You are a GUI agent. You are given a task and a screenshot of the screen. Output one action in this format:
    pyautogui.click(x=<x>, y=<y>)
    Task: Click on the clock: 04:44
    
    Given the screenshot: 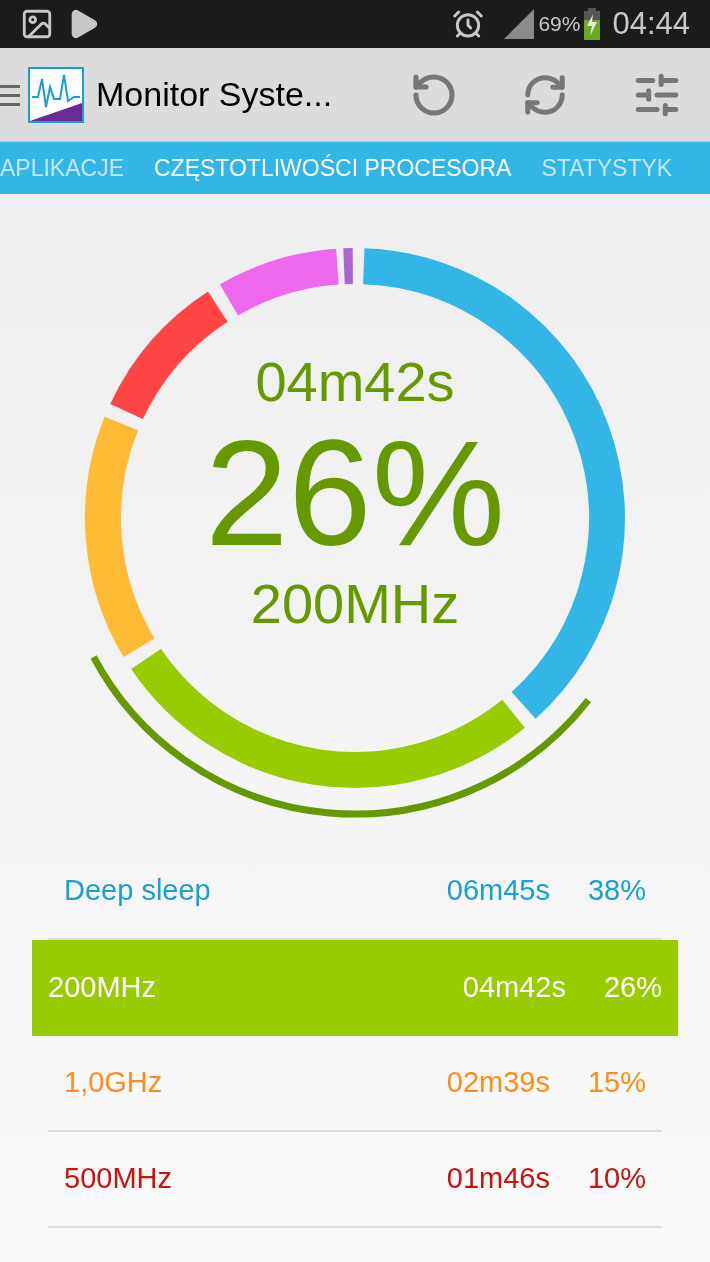 What is the action you would take?
    pyautogui.click(x=651, y=23)
    